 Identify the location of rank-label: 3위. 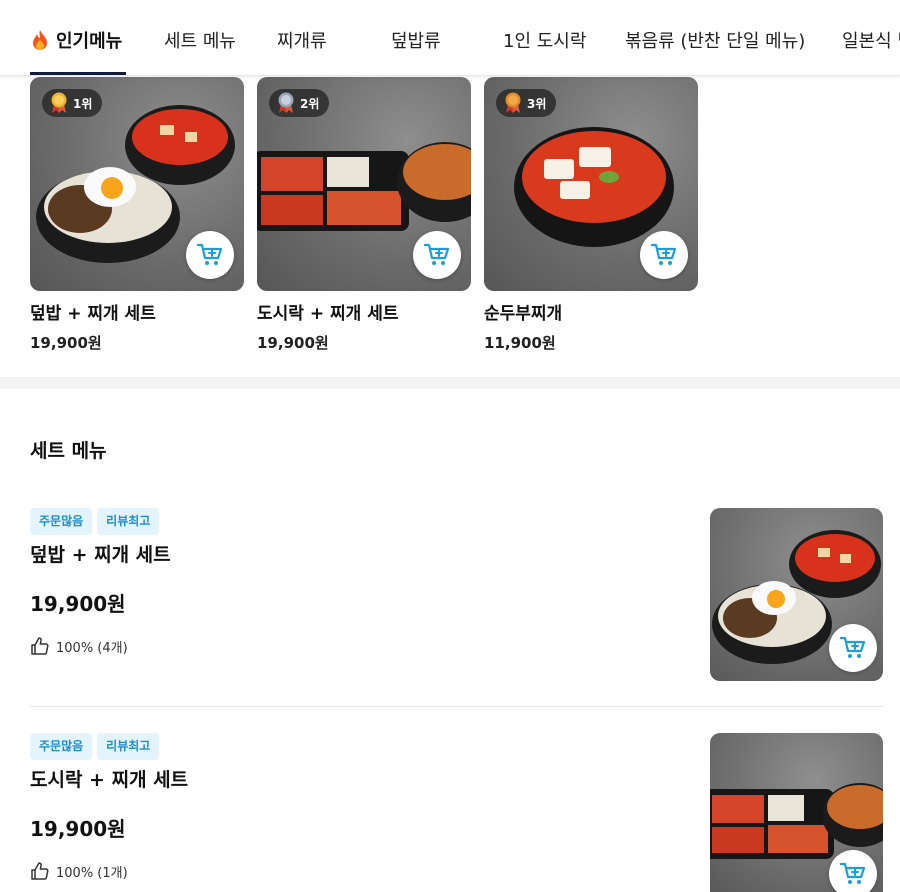
(537, 103).